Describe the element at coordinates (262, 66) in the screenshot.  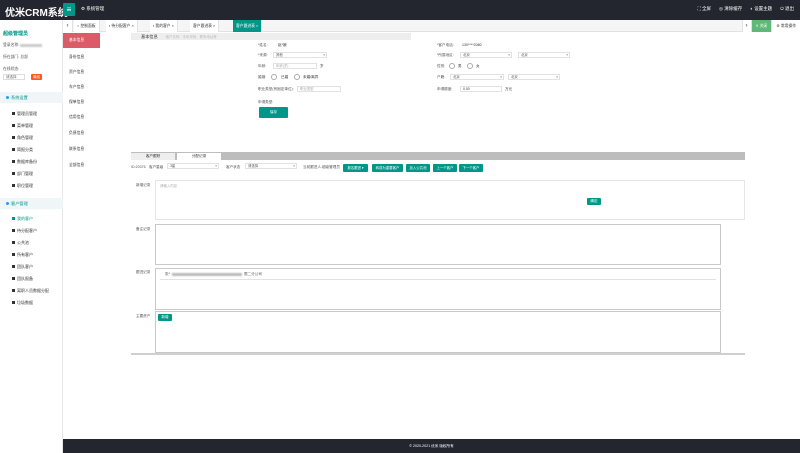
I see `age-label: 年龄:` at that location.